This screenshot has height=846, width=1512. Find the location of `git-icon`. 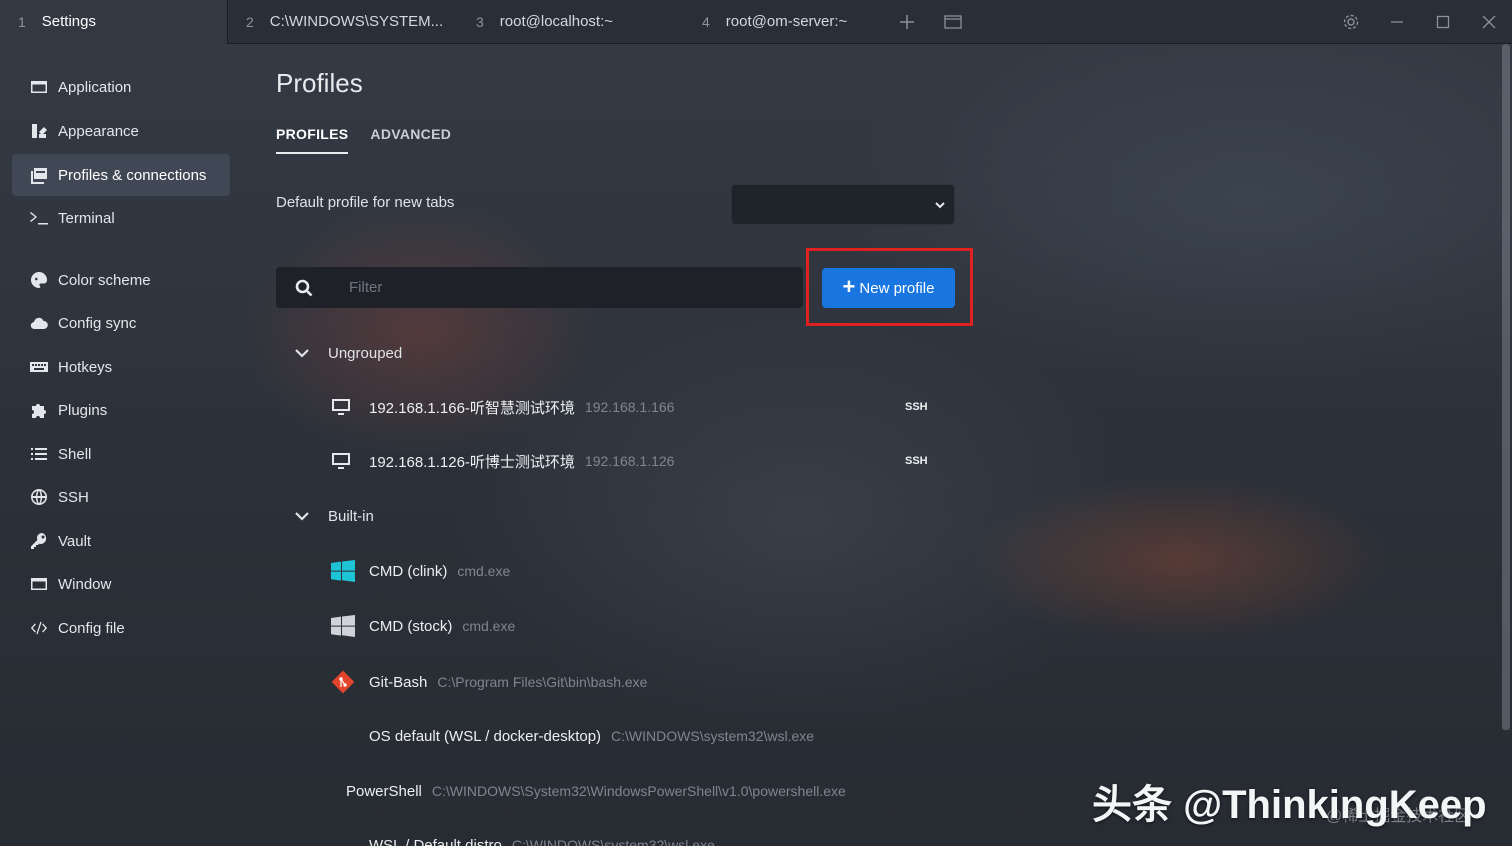

git-icon is located at coordinates (345, 682).